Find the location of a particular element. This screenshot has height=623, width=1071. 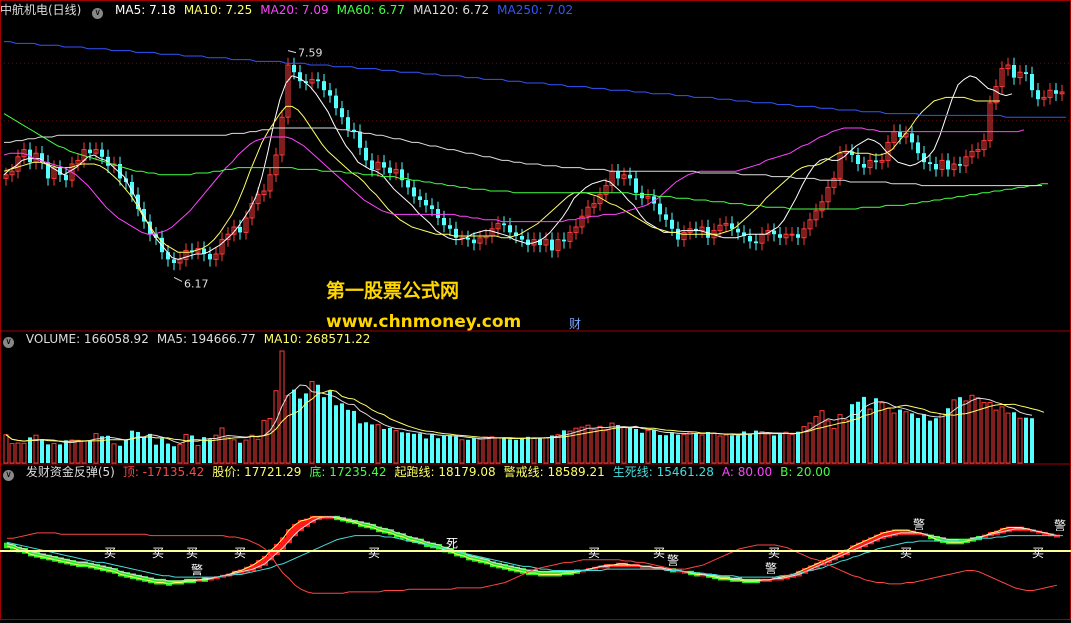

main-indicator-4: MA120: 6.72 is located at coordinates (451, 10).